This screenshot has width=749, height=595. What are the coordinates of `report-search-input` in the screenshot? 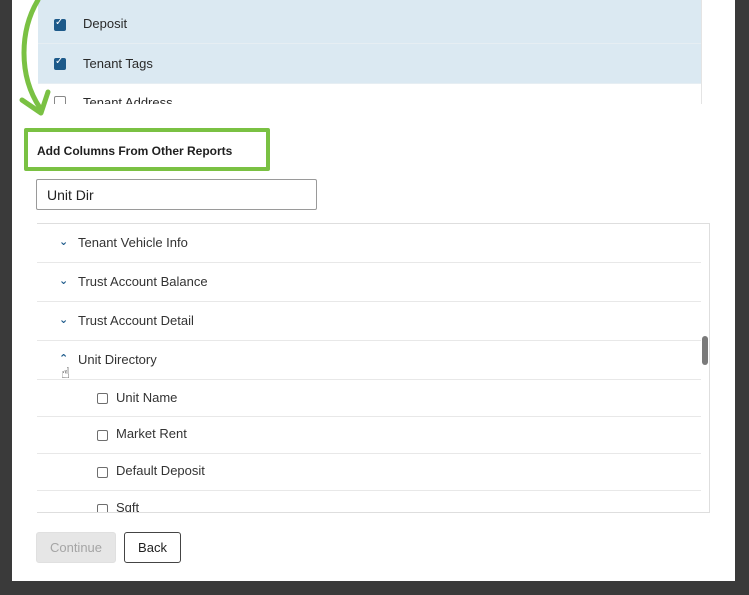 It's located at (176, 194).